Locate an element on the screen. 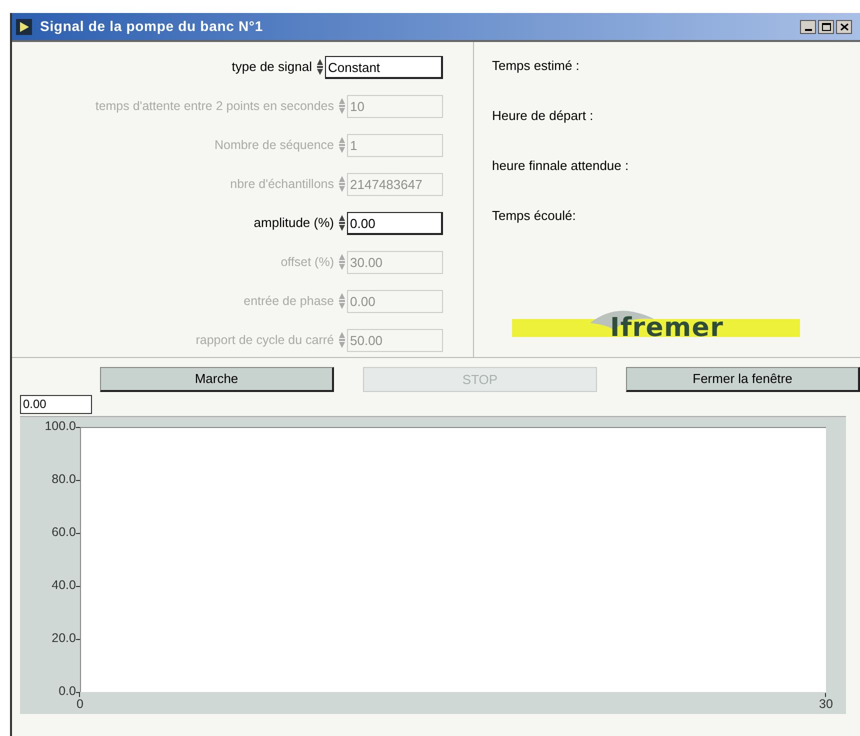 The height and width of the screenshot is (736, 860). control-label: Nombre de séquence is located at coordinates (274, 145).